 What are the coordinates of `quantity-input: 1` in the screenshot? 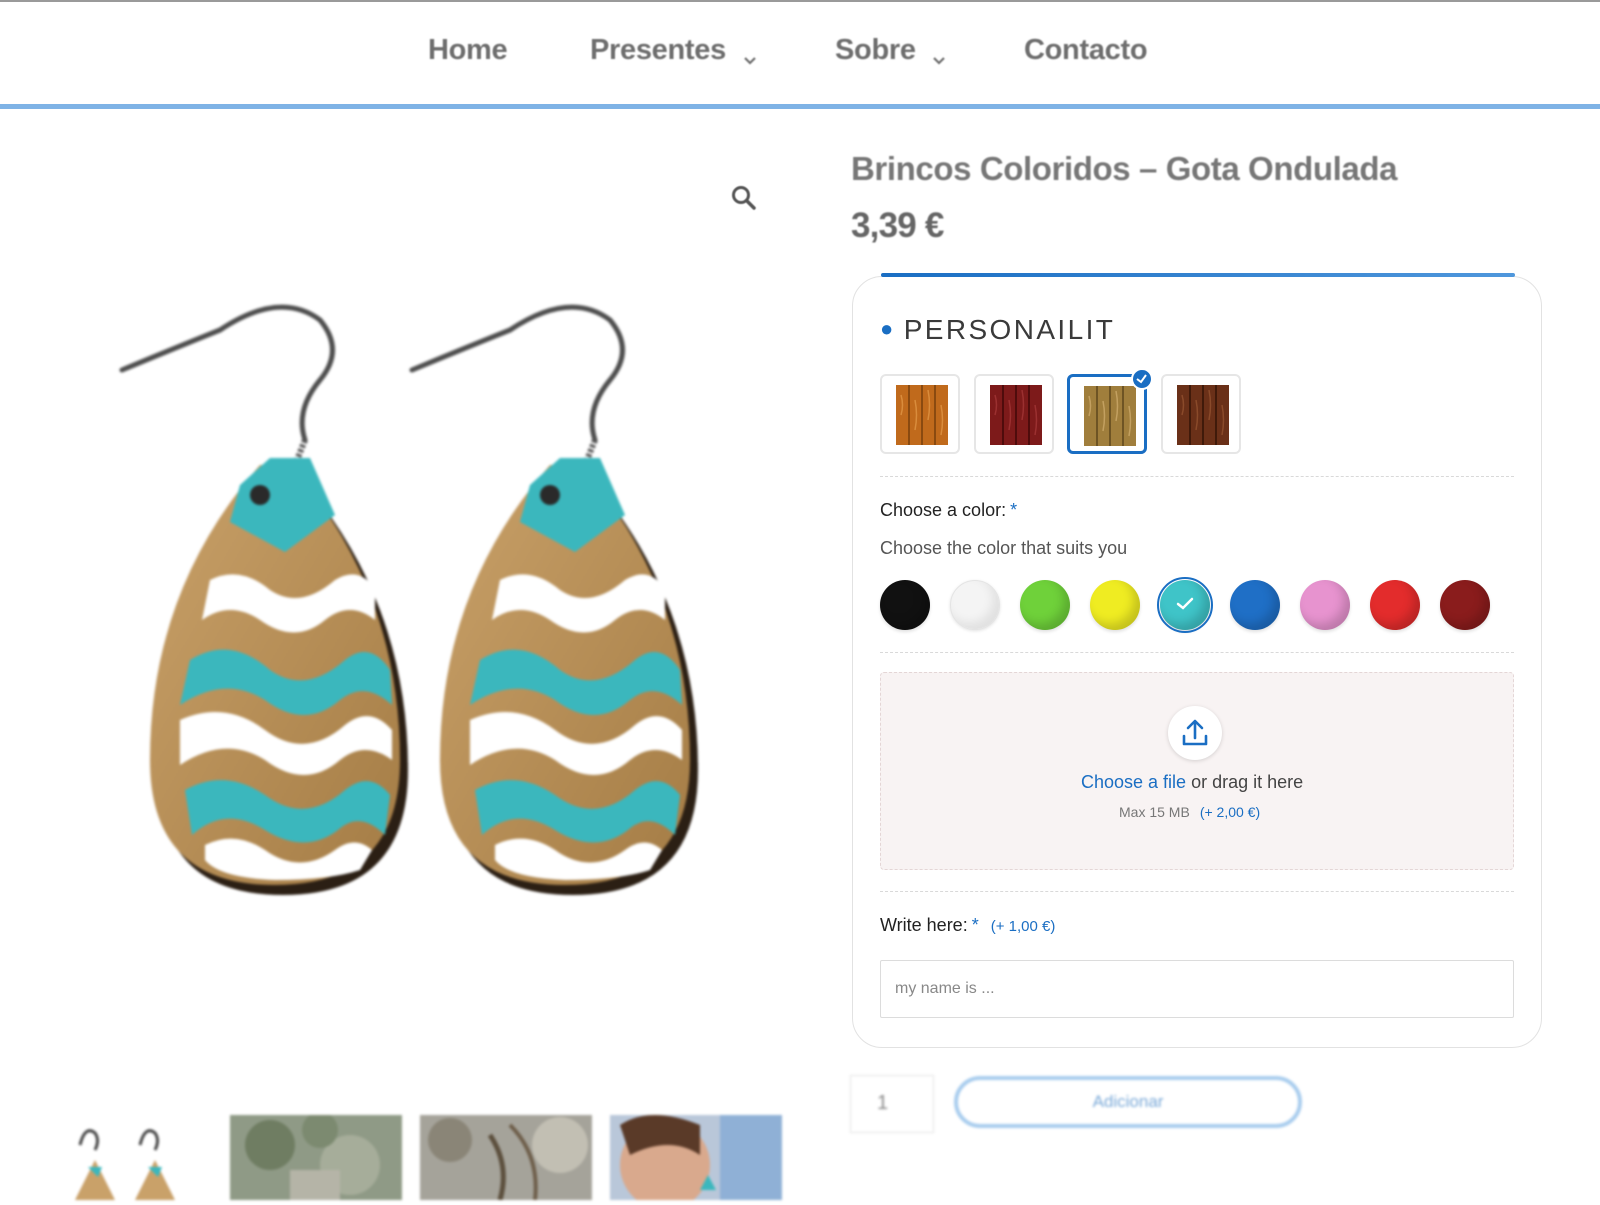 It's located at (892, 1104).